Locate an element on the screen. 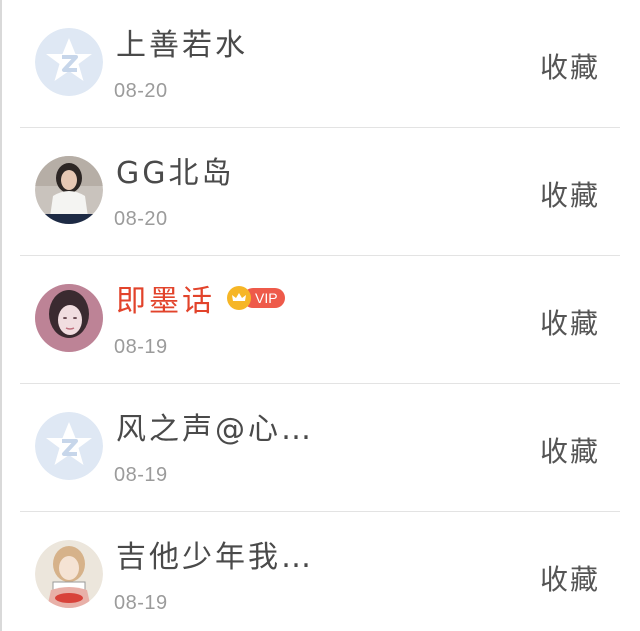 The width and height of the screenshot is (640, 631). name-line: GG北岛 is located at coordinates (175, 170).